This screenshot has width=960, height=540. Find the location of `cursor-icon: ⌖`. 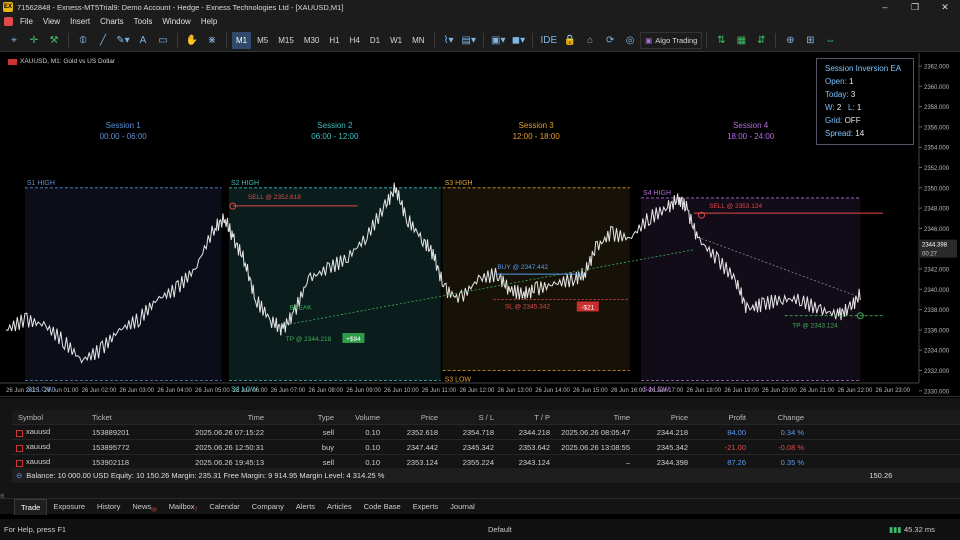

cursor-icon: ⌖ is located at coordinates (14, 40).